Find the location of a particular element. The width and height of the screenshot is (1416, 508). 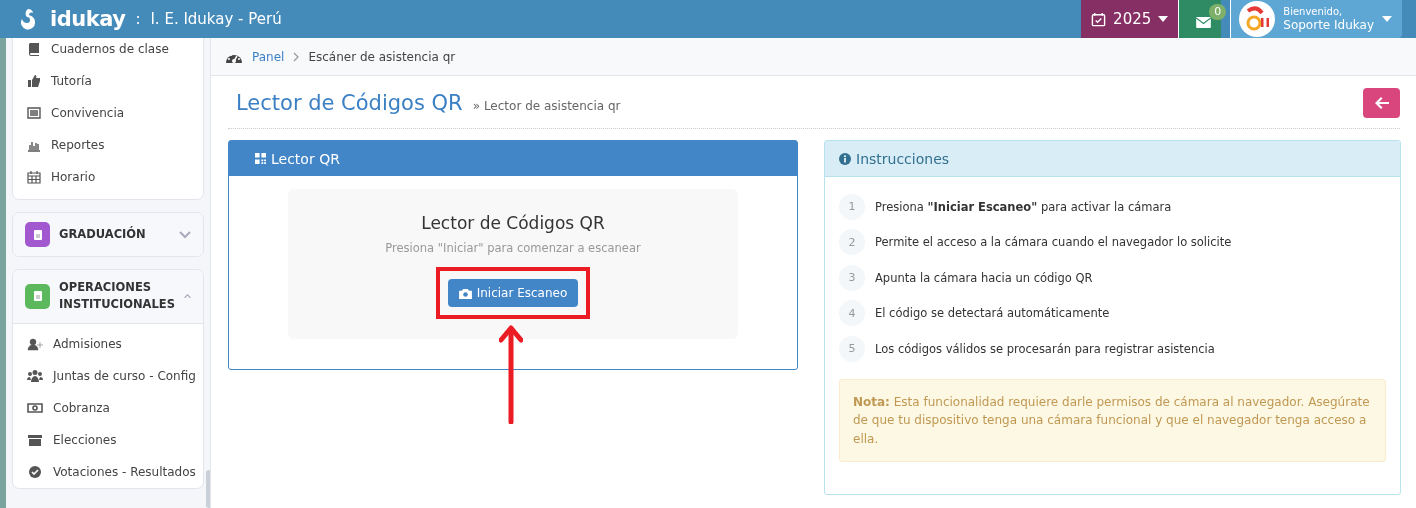

welcome-text: Bienvenido, is located at coordinates (1313, 11).